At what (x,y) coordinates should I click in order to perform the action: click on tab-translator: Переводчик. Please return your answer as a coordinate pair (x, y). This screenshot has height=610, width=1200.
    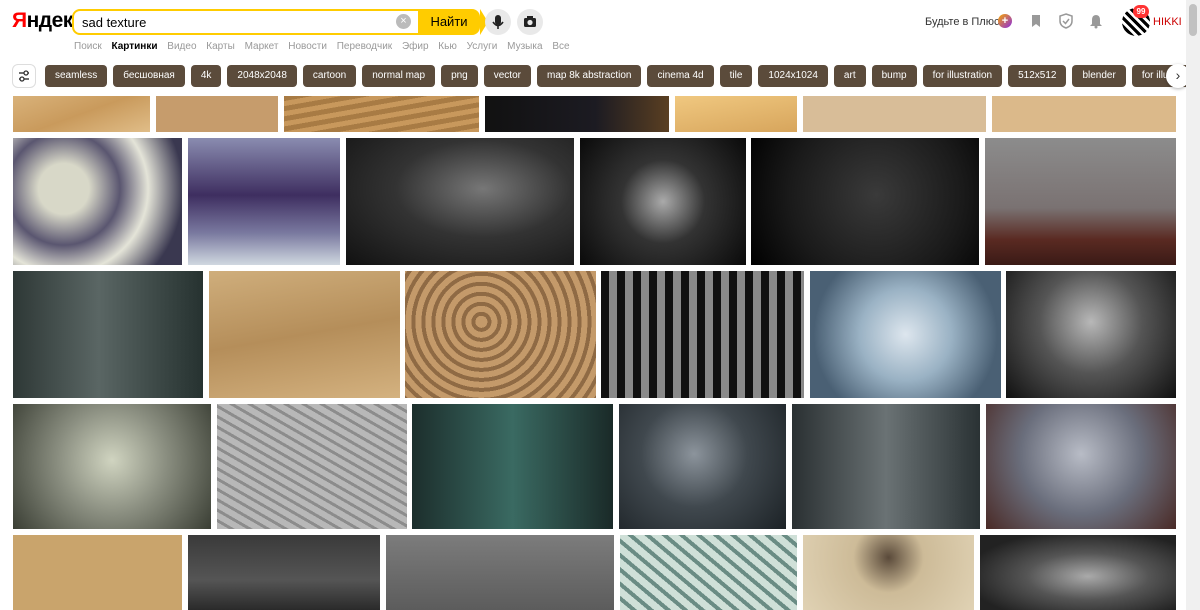
    Looking at the image, I should click on (364, 46).